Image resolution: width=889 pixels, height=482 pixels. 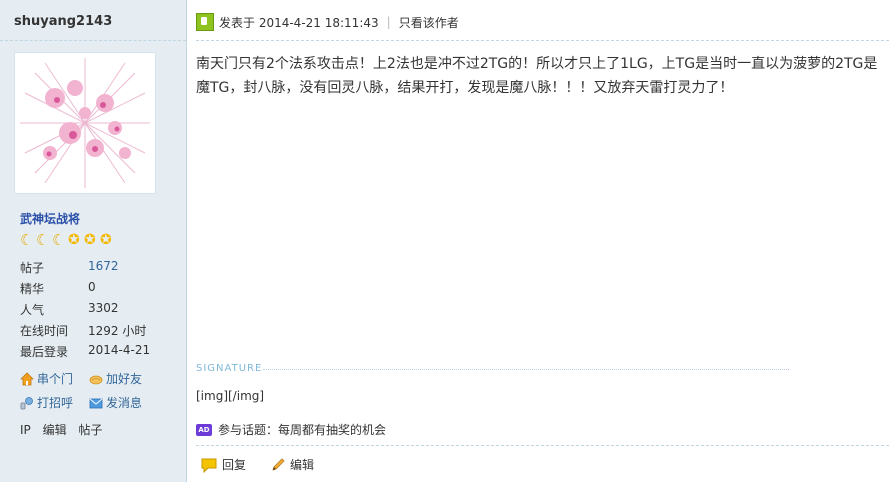 What do you see at coordinates (542, 445) in the screenshot?
I see `footer-divider` at bounding box center [542, 445].